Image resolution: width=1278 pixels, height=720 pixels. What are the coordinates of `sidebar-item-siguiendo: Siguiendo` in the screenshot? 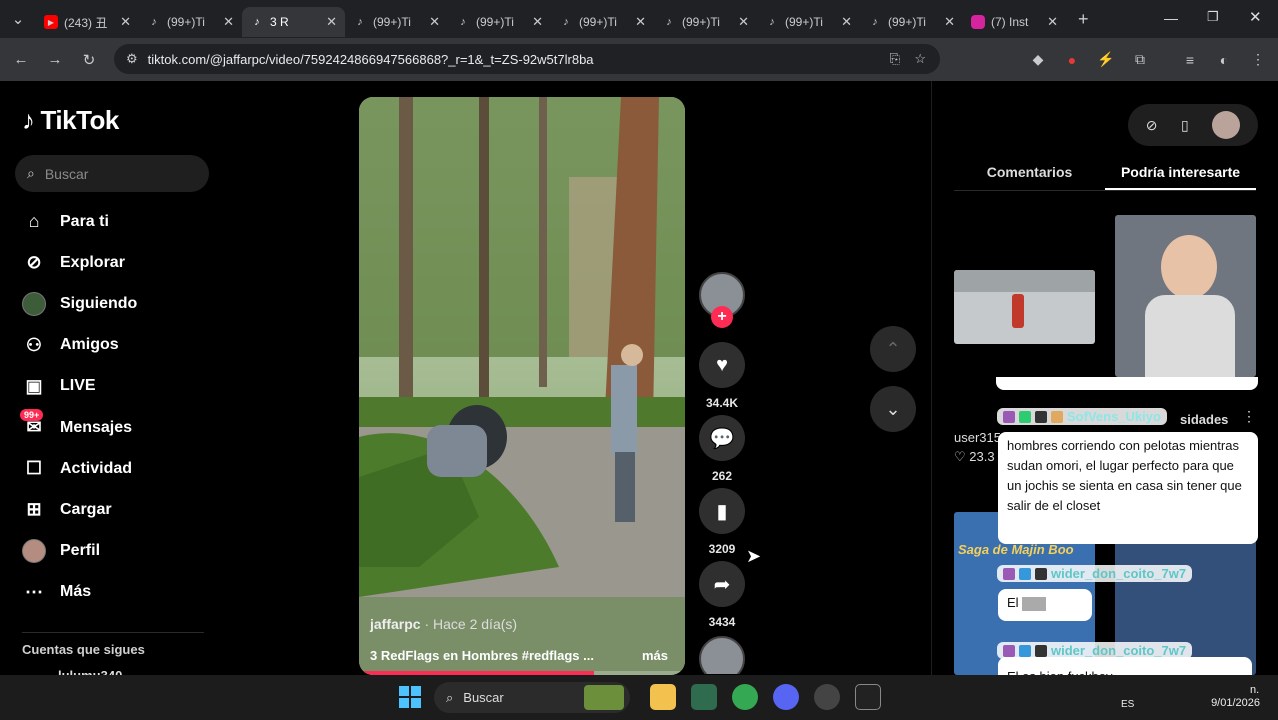 It's located at (116, 303).